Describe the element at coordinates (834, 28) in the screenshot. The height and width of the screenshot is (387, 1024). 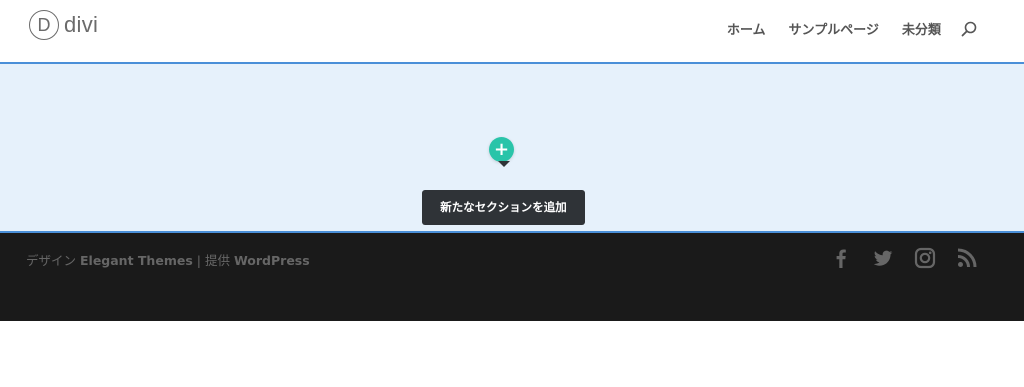
I see `nav-item-sample-page: サンプルページ` at that location.